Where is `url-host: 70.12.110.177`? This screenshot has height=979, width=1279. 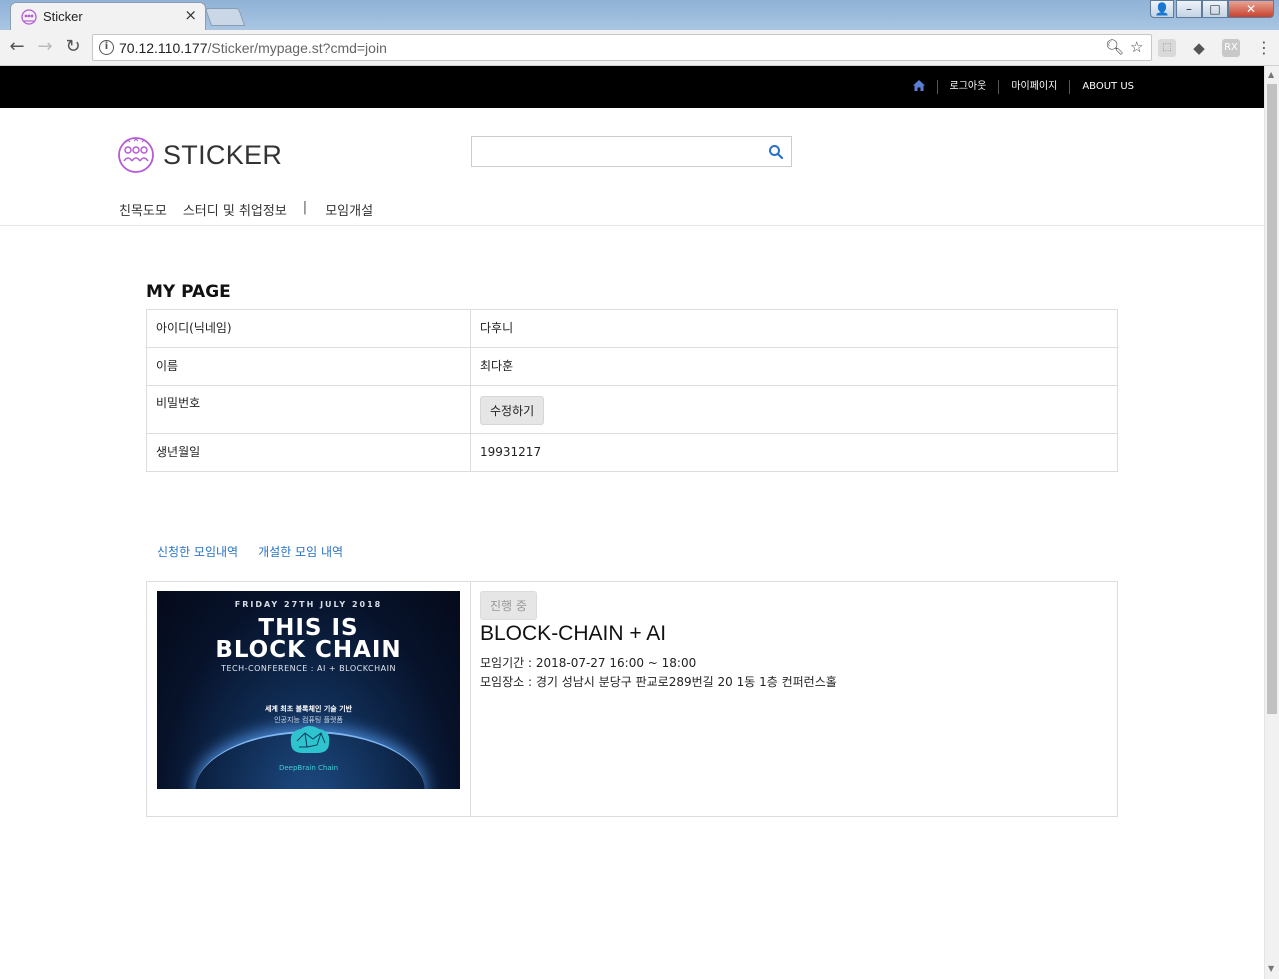 url-host: 70.12.110.177 is located at coordinates (163, 48).